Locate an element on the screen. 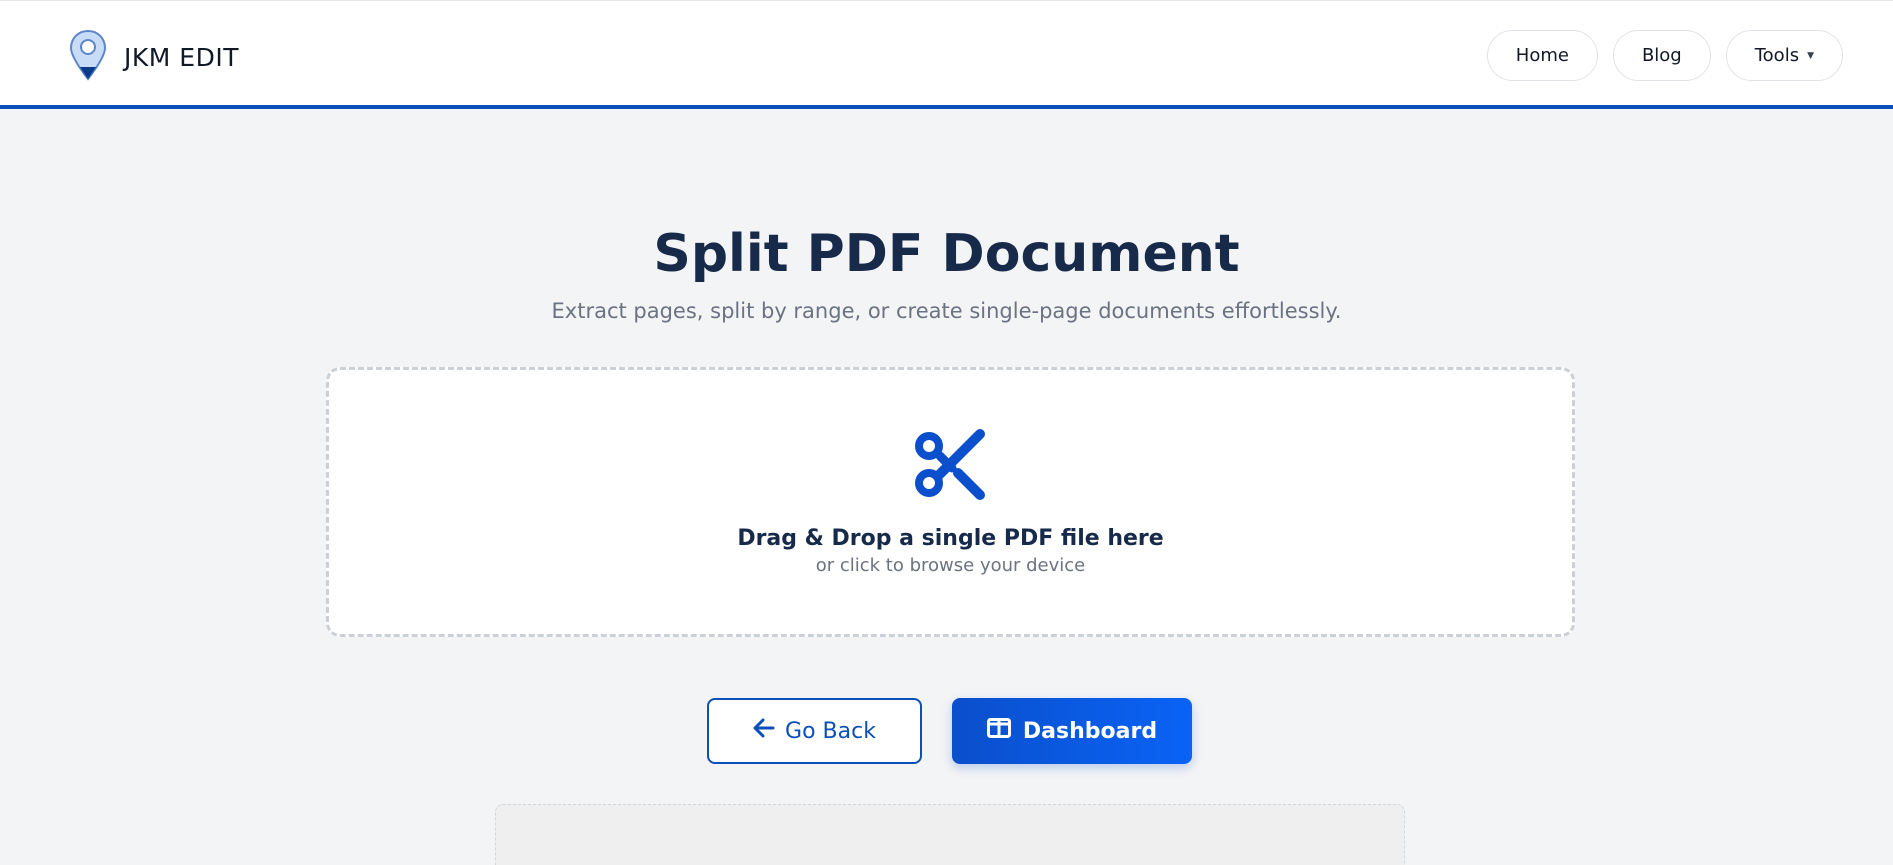  go-back-label: Go Back is located at coordinates (830, 731).